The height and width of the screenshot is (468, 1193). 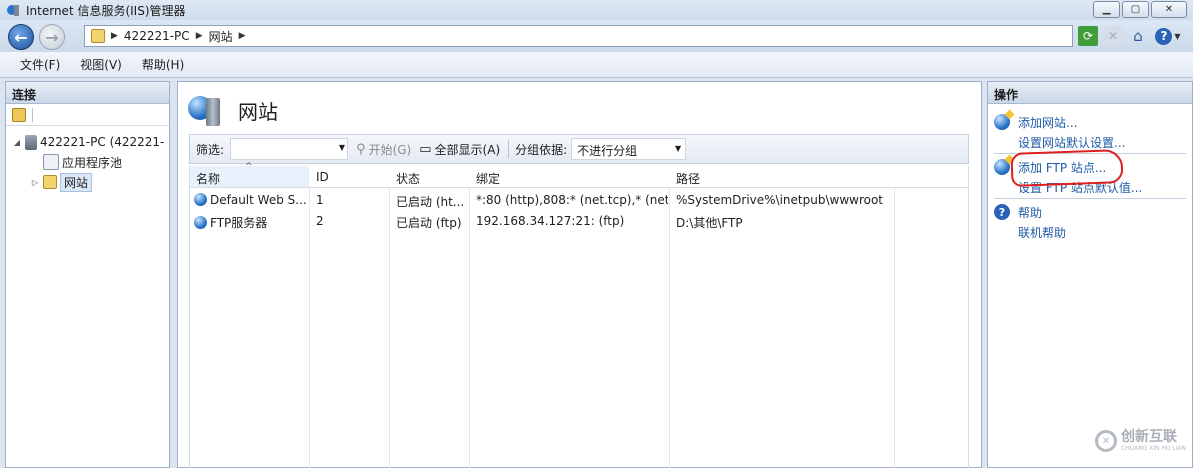 What do you see at coordinates (106, 11) in the screenshot?
I see `window-title: Internet 信息服务(IIS)管理器` at bounding box center [106, 11].